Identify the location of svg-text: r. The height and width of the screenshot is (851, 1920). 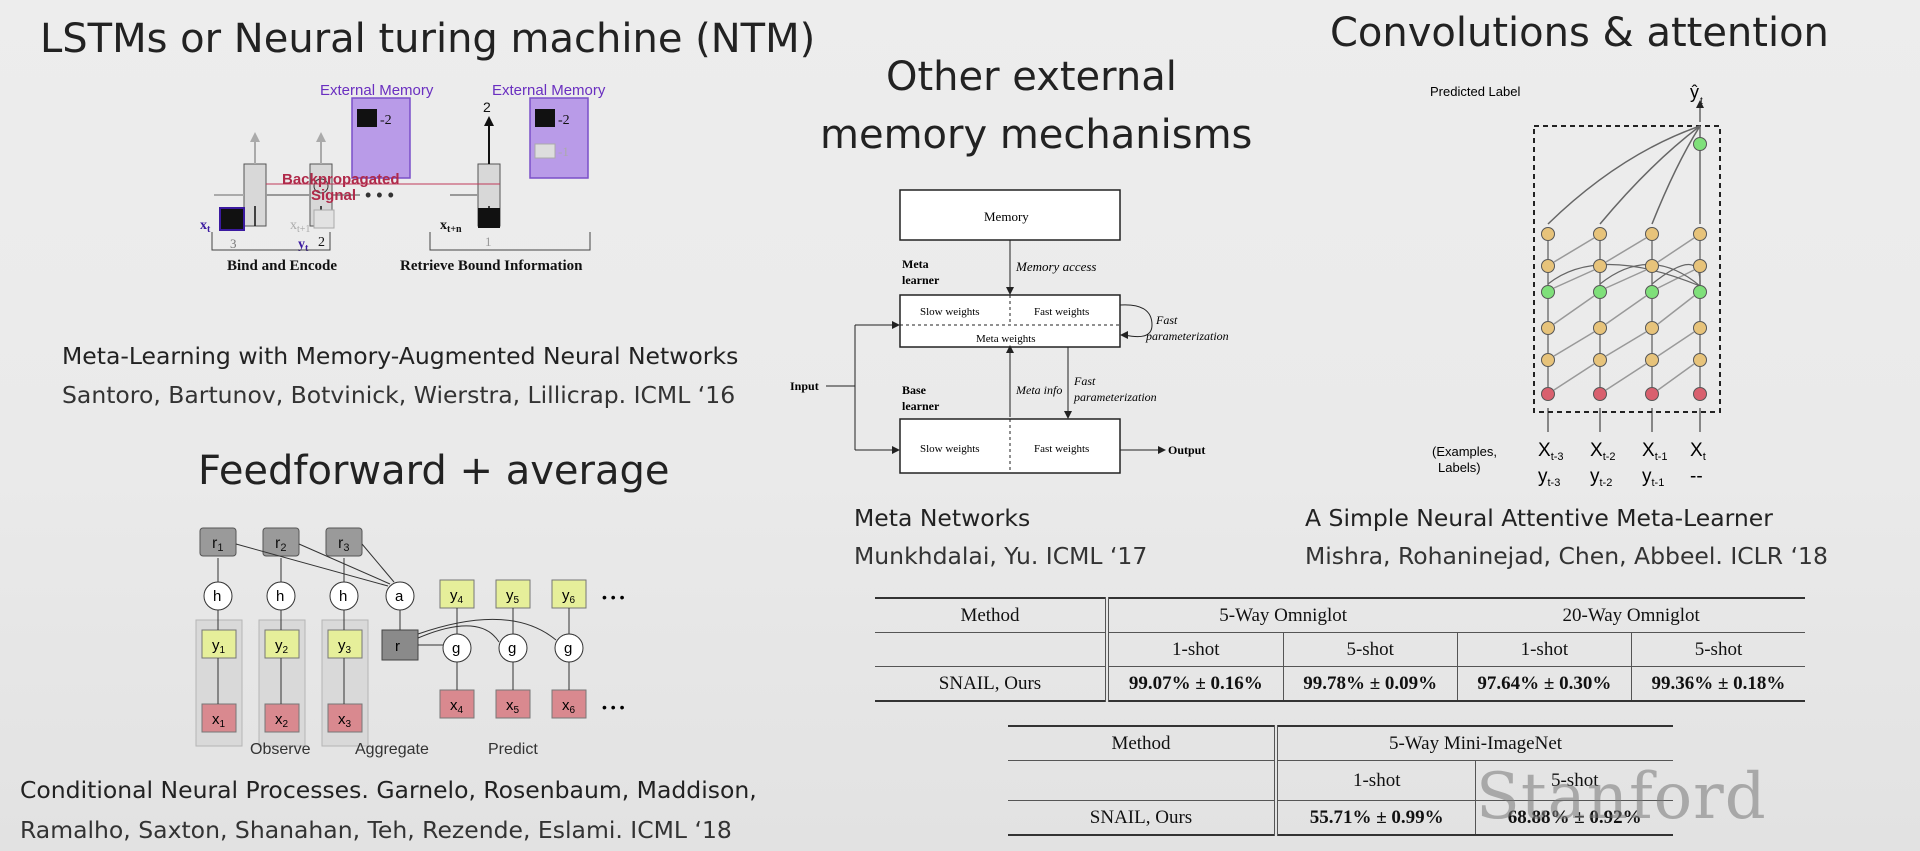
(397, 646).